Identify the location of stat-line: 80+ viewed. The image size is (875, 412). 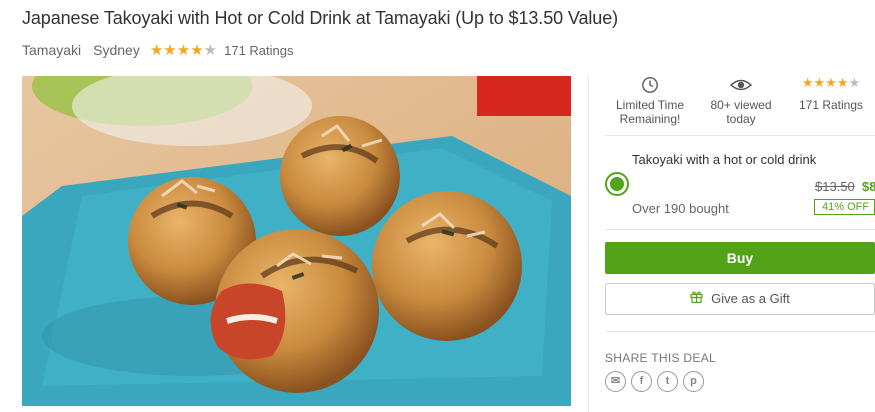
(741, 105).